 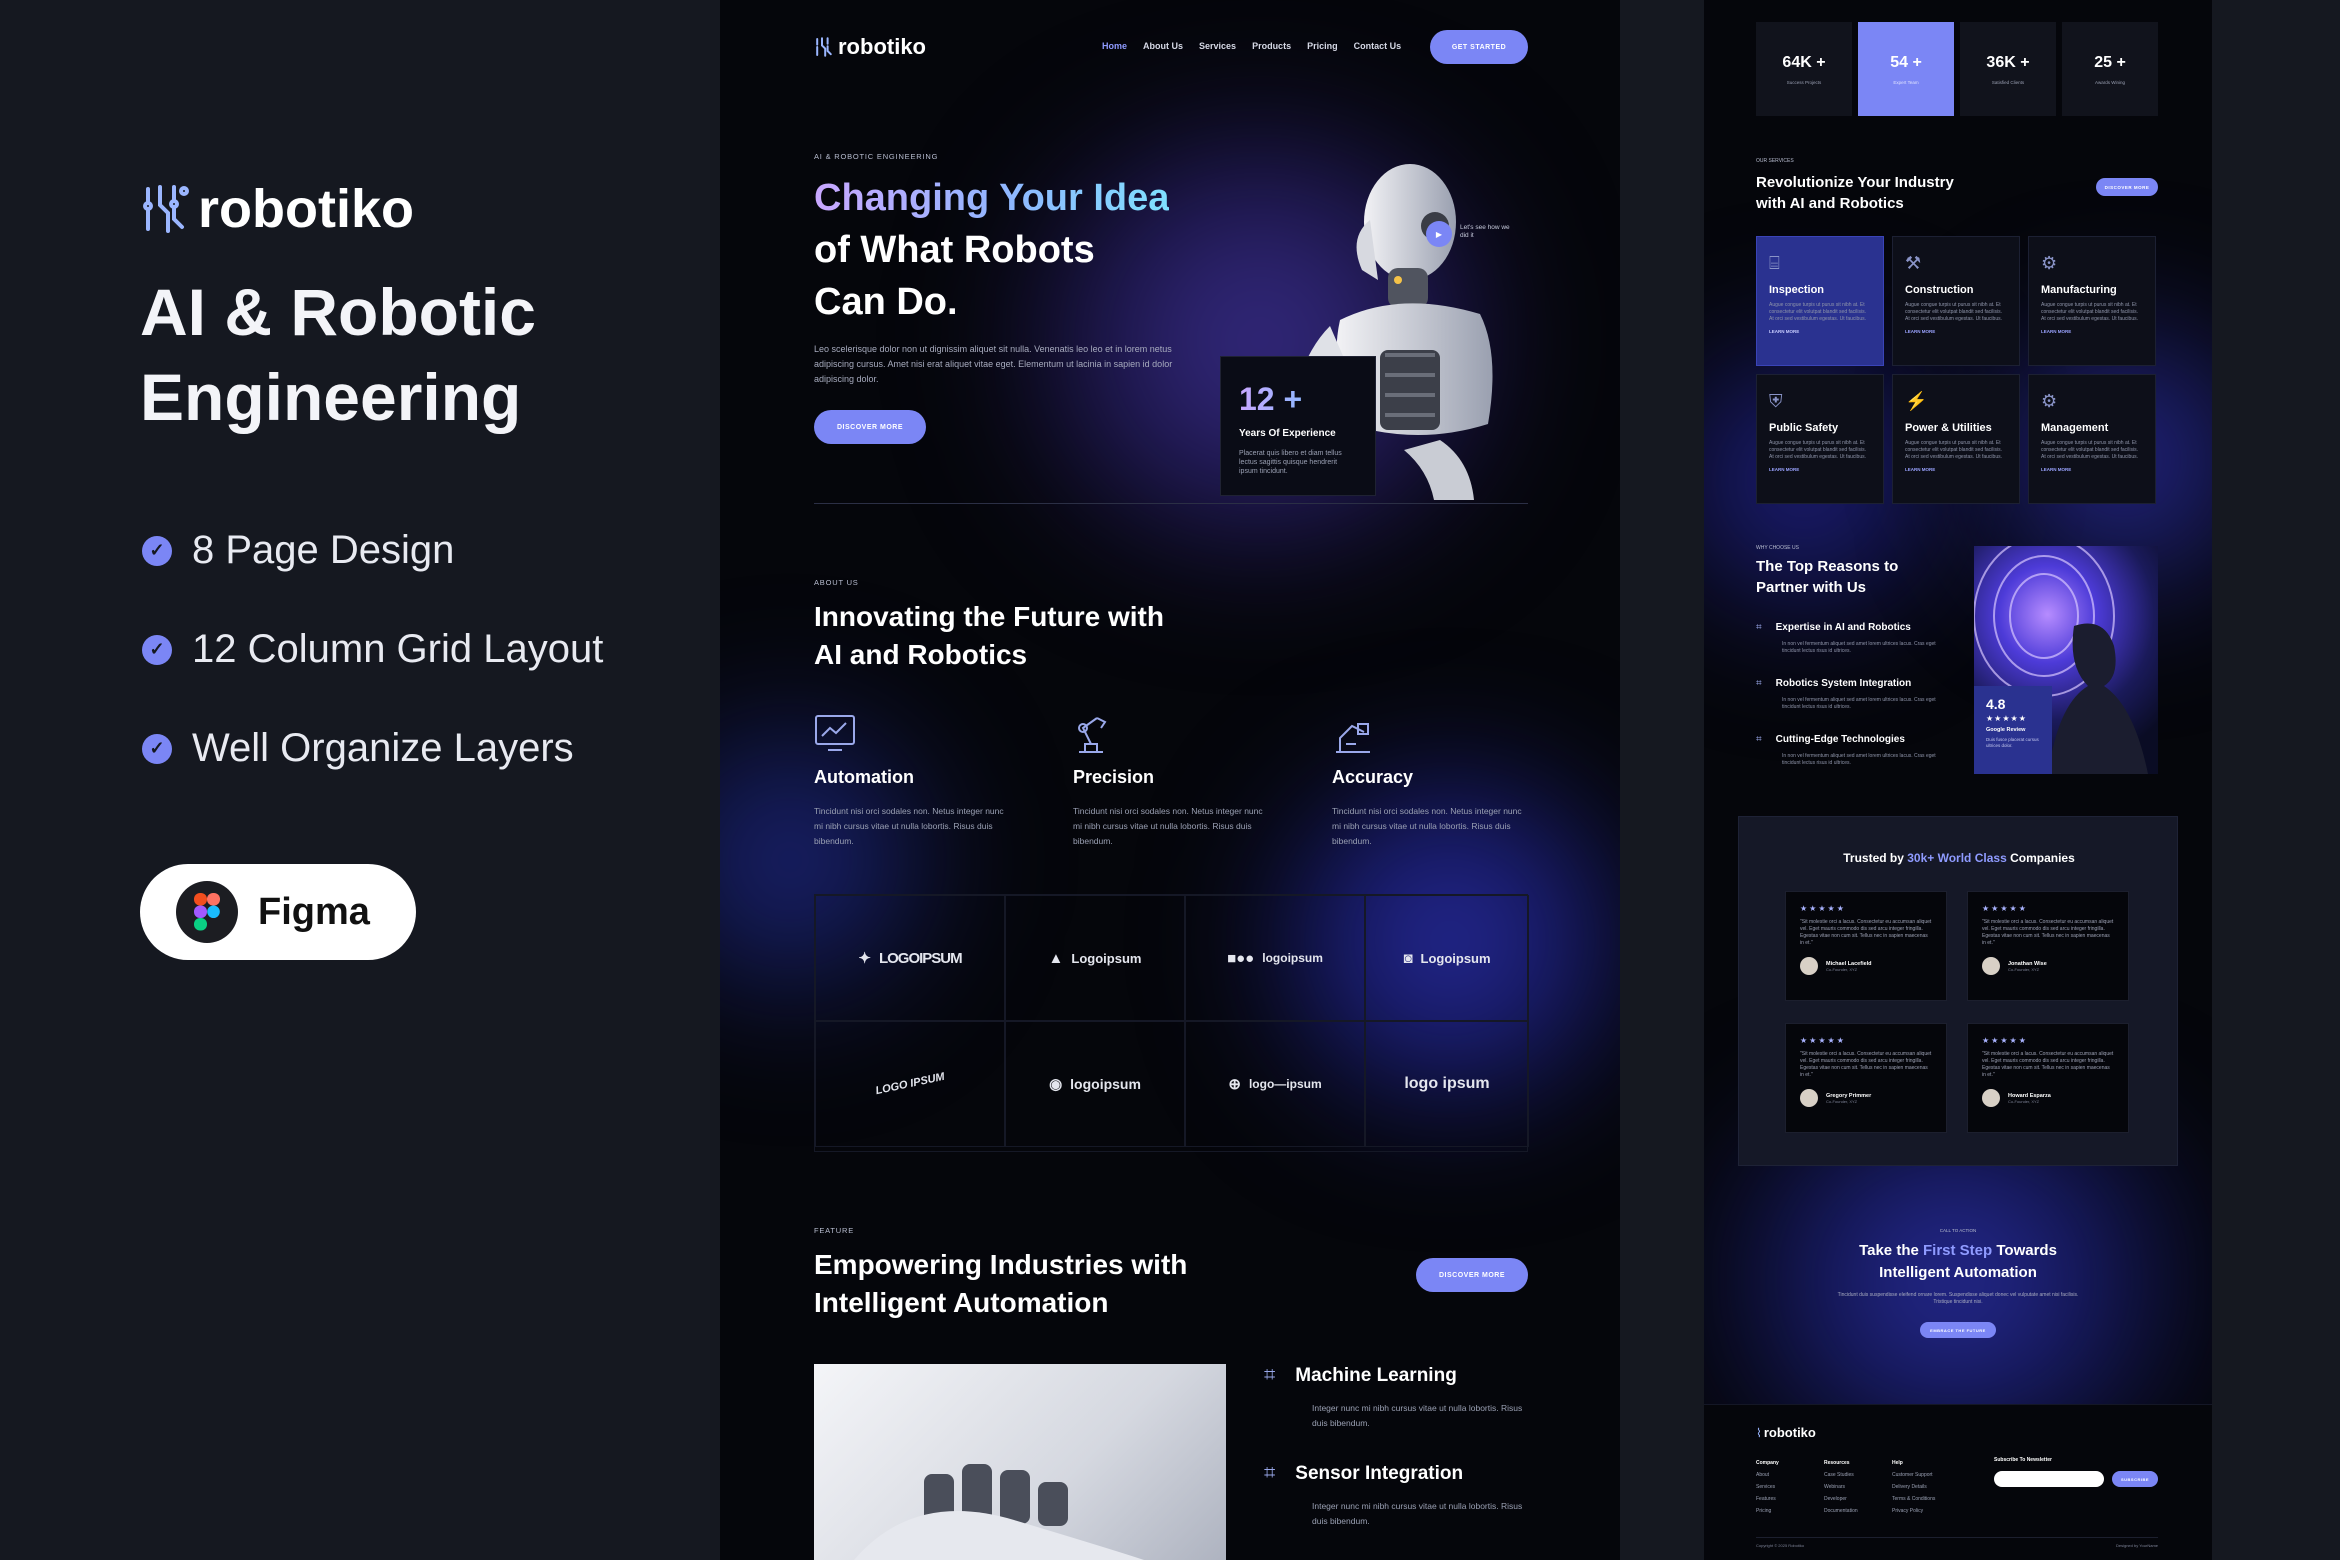 I want to click on site-logo: robotiko, so click(x=870, y=47).